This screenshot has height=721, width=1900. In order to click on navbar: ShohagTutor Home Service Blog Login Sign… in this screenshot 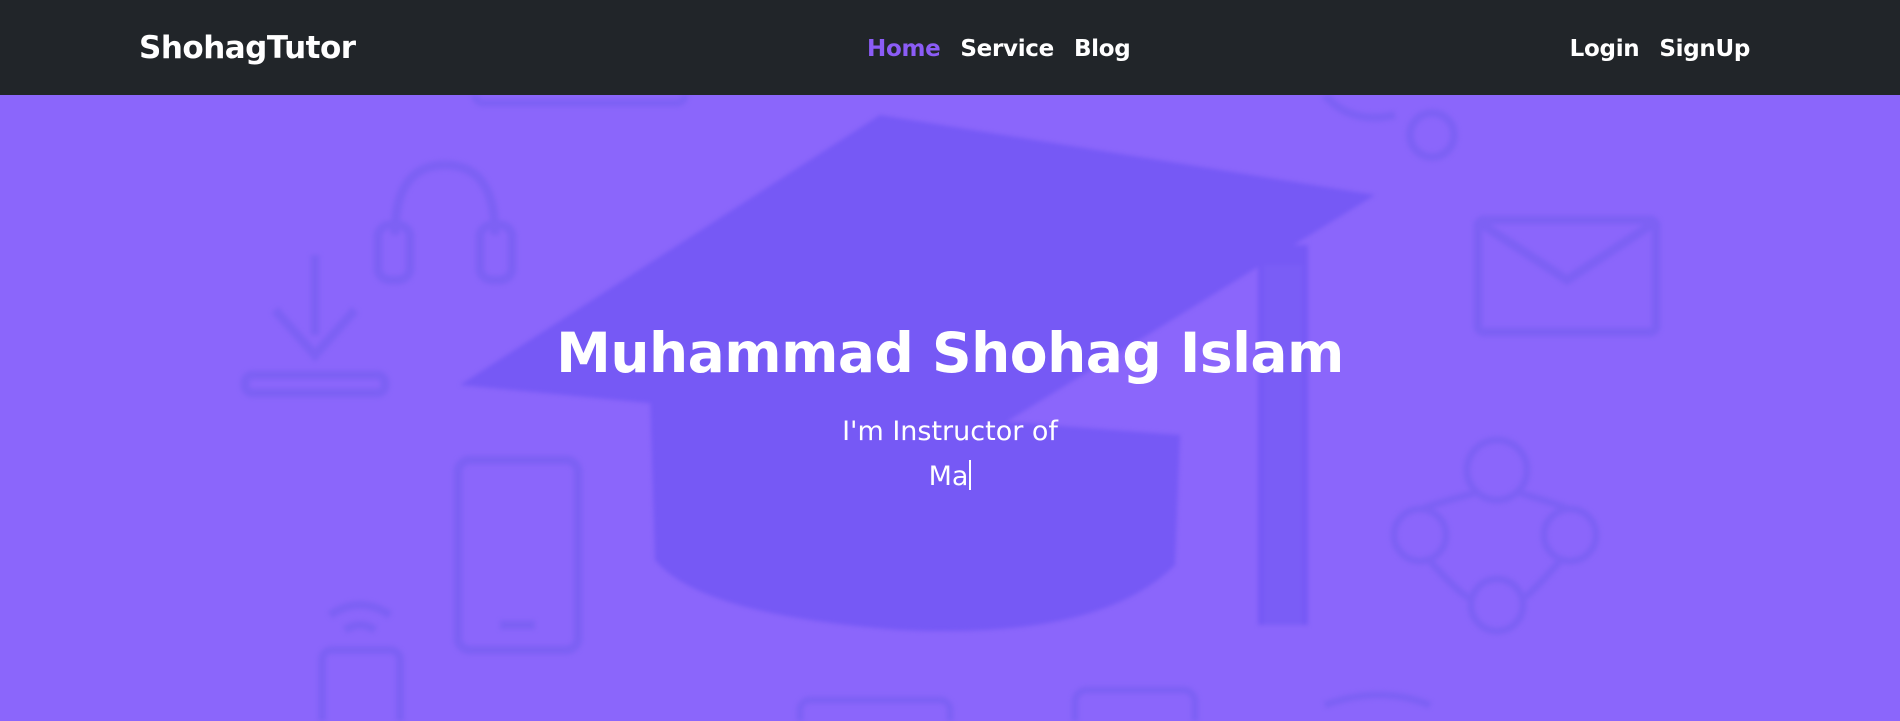, I will do `click(950, 47)`.